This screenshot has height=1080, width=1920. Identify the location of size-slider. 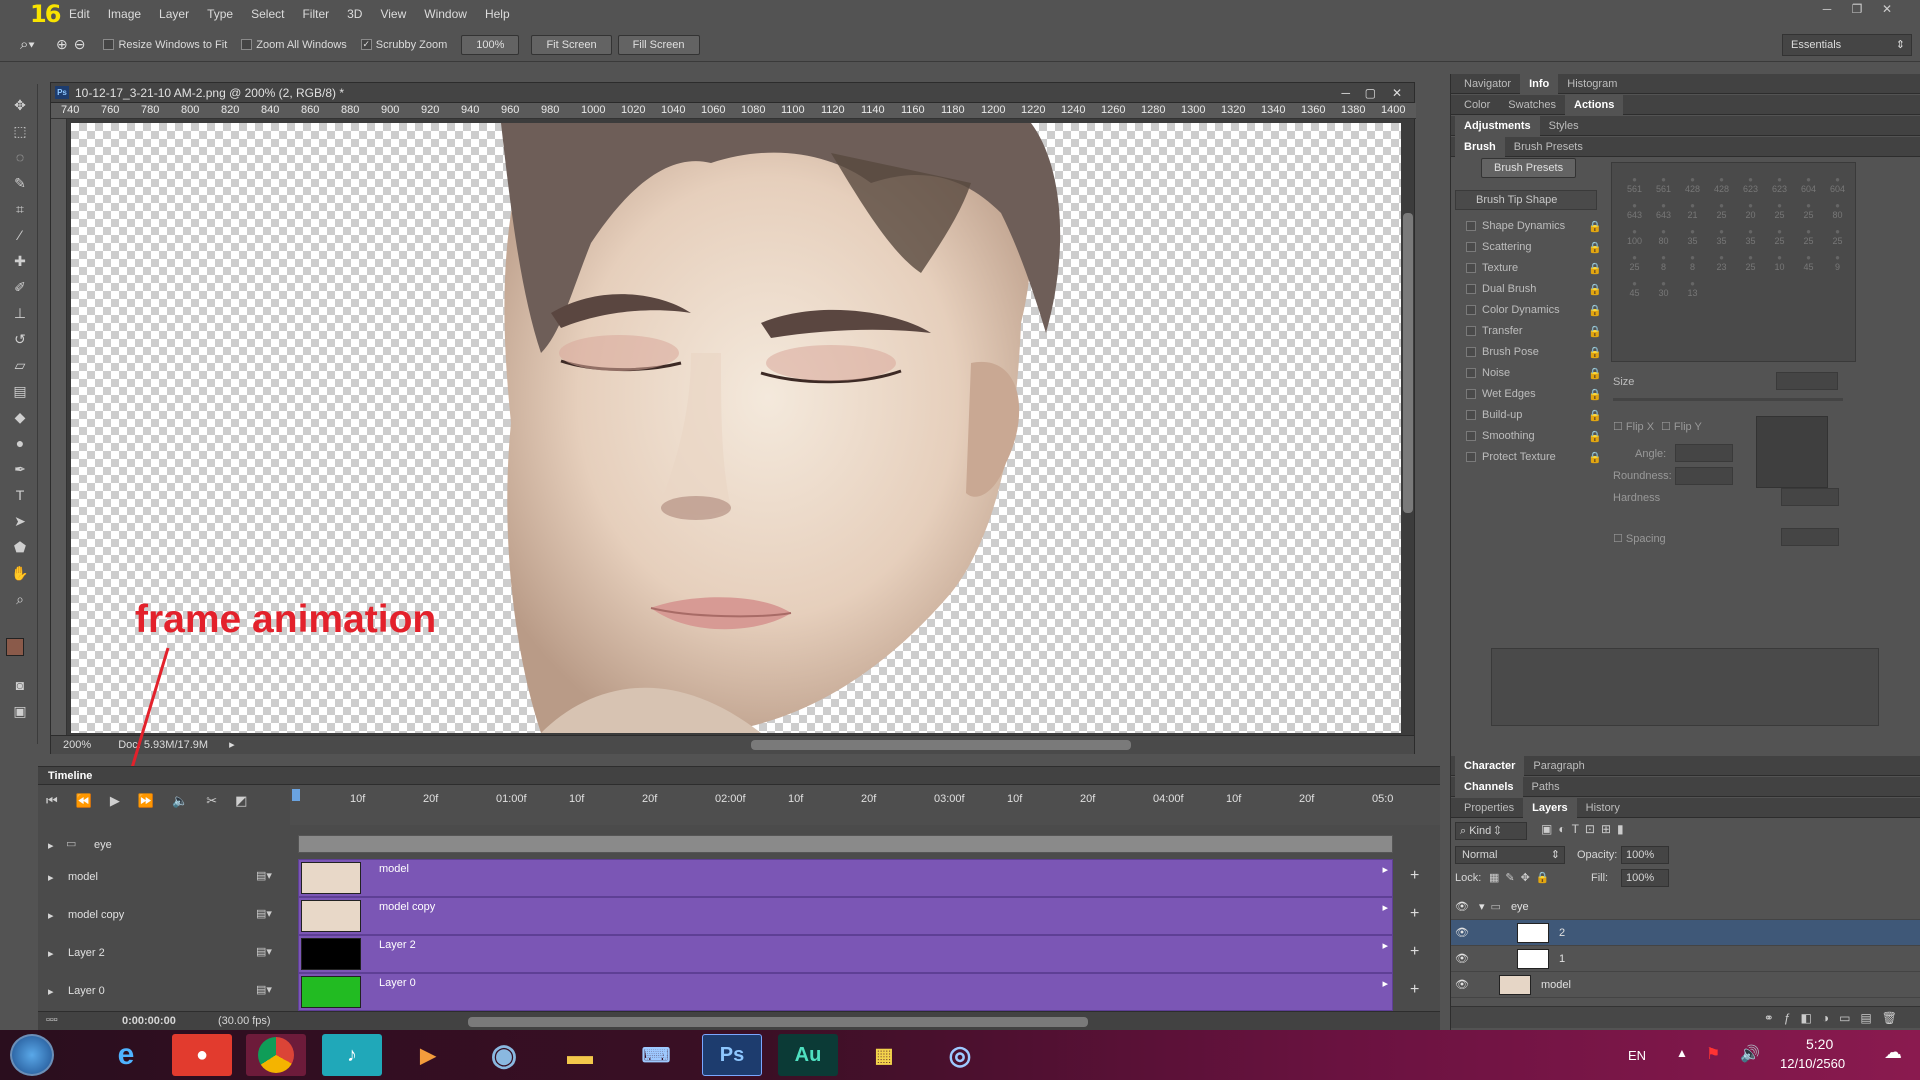
(1728, 399).